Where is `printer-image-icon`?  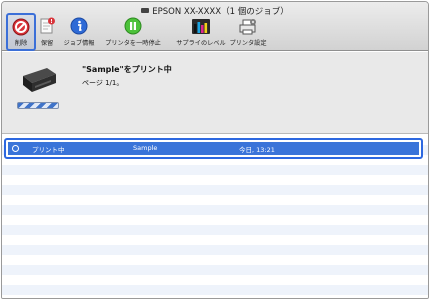 printer-image-icon is located at coordinates (39, 81).